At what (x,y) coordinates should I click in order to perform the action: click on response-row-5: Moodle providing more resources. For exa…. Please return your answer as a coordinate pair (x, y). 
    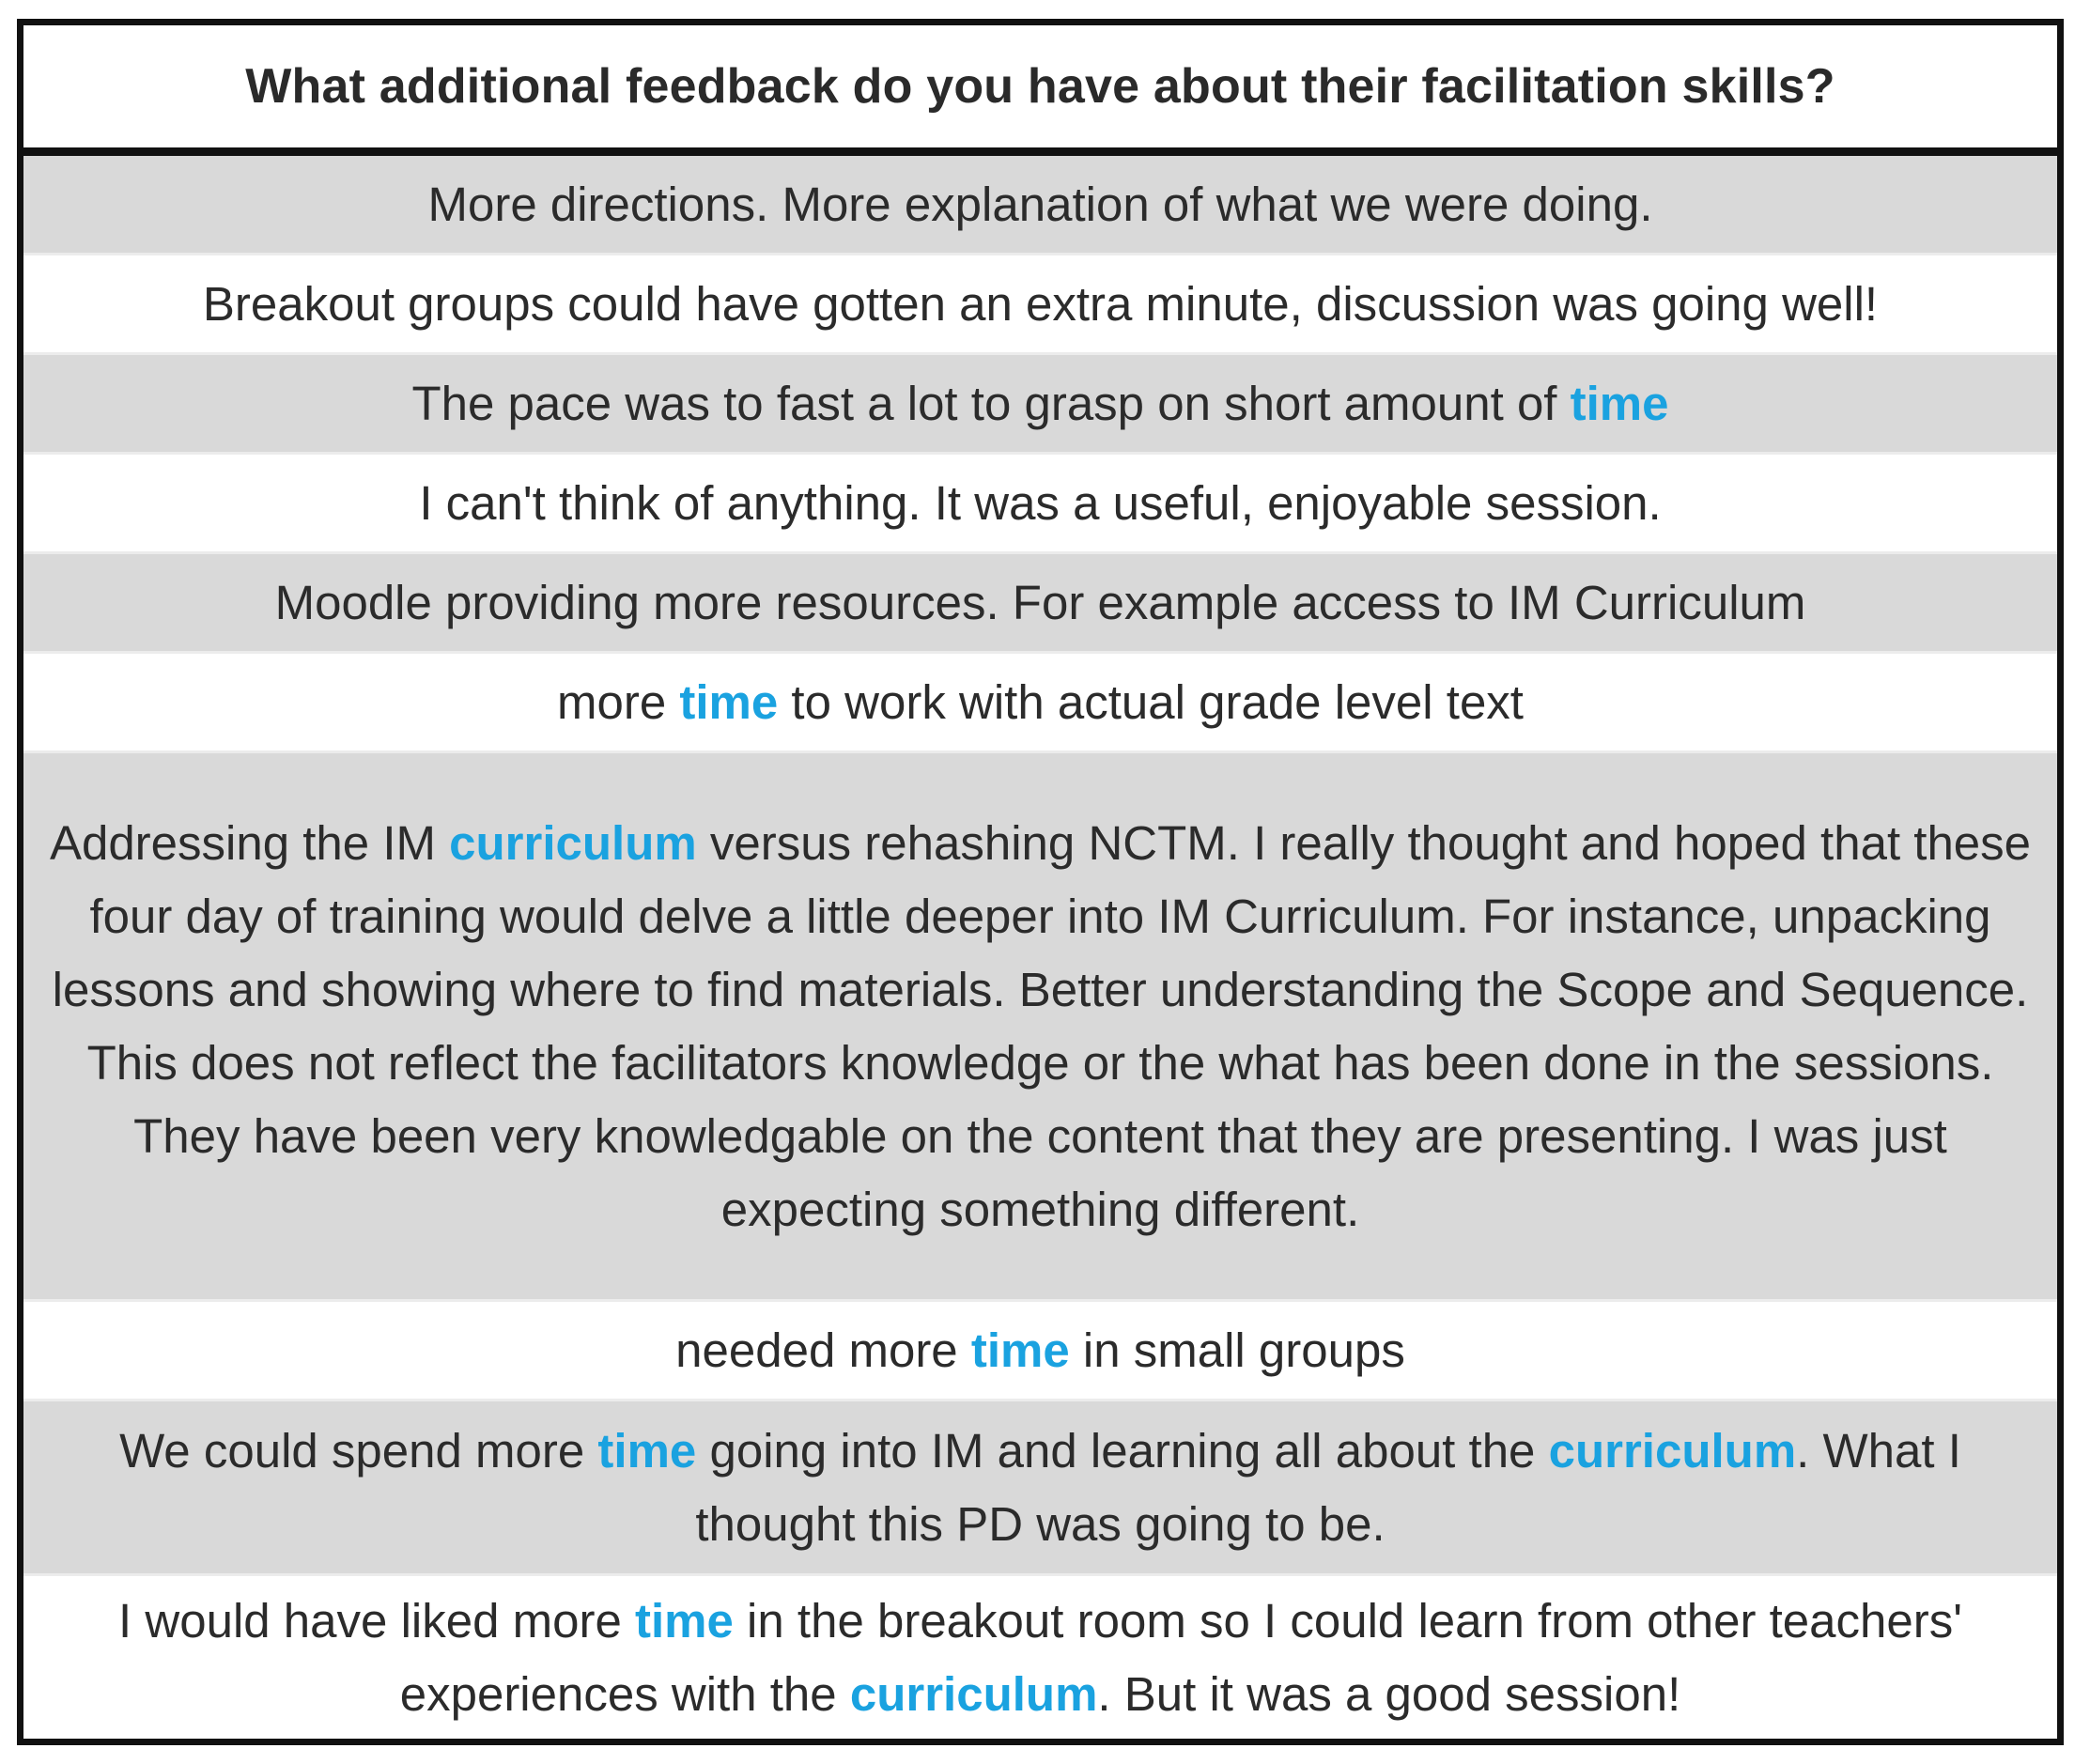
    Looking at the image, I should click on (1040, 604).